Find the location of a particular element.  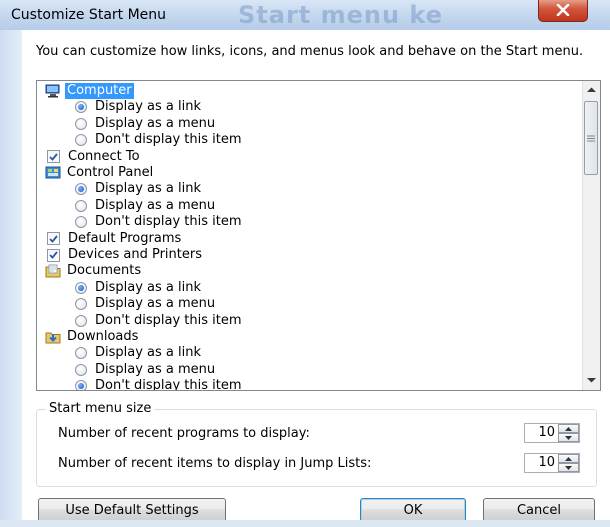

category-row: Control Panel is located at coordinates (100, 173).